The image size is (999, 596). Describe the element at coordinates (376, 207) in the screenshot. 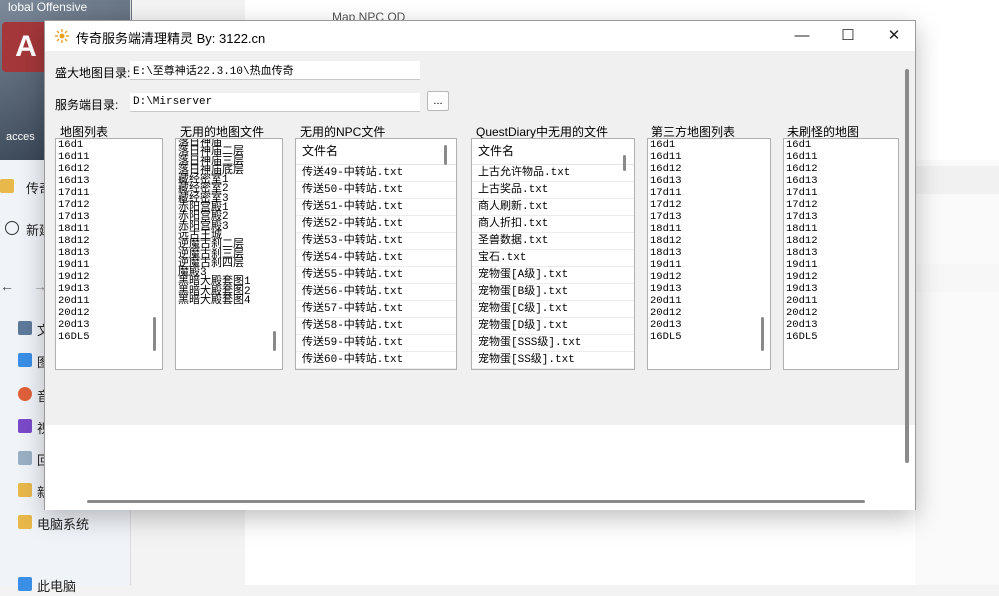

I see `table-row: 传送51-中转站.txt` at that location.